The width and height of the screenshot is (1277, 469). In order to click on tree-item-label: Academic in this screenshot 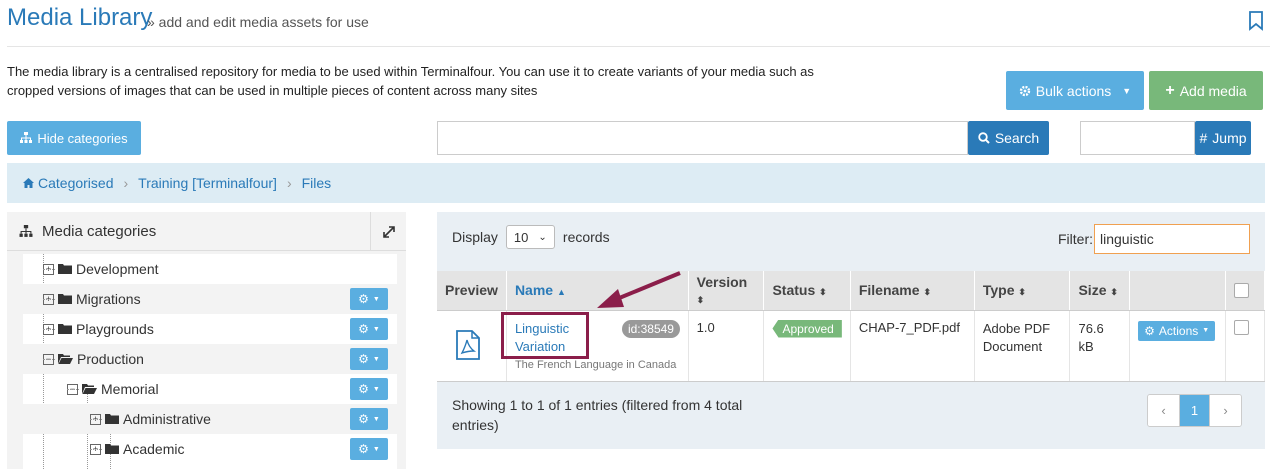, I will do `click(154, 449)`.